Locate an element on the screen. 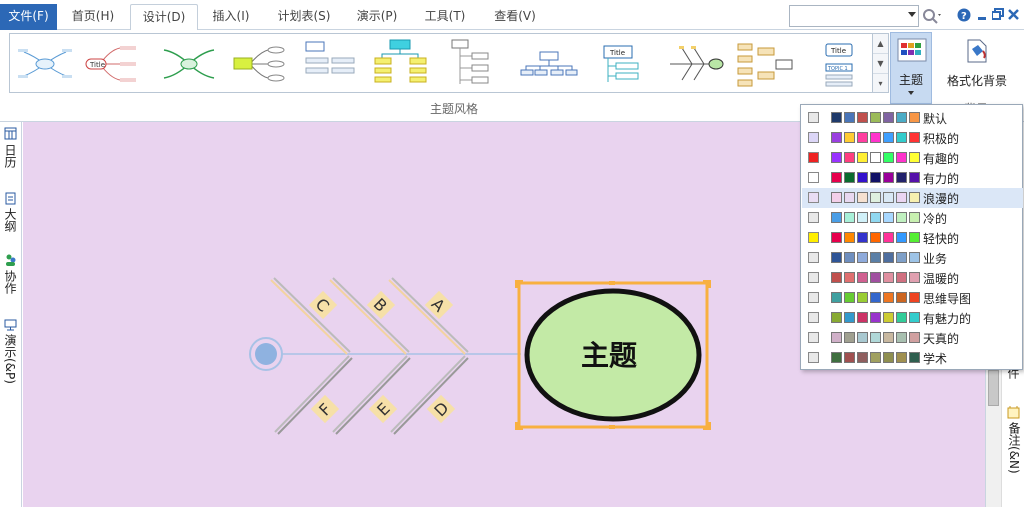  rib-label-a: A is located at coordinates (438, 304).